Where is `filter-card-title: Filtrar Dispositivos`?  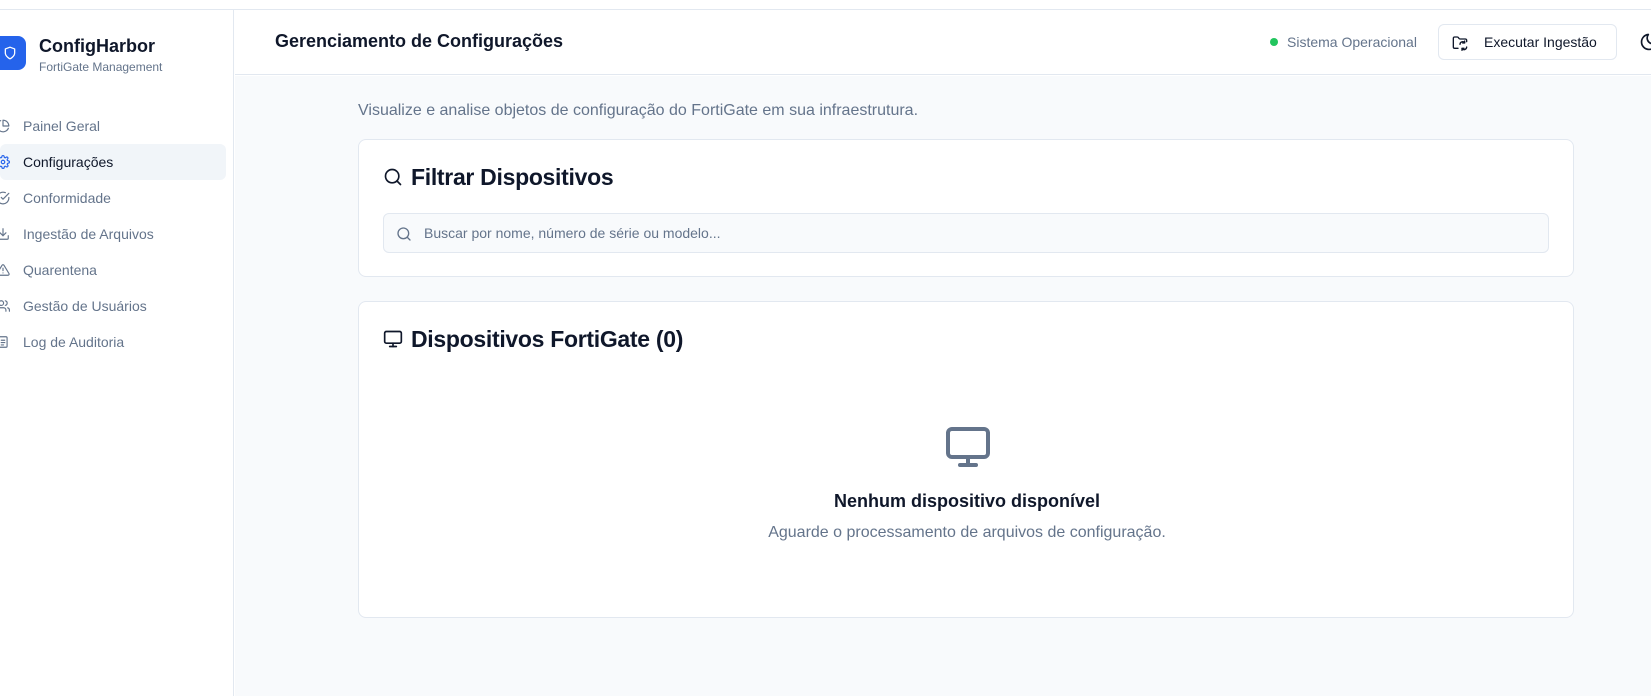
filter-card-title: Filtrar Dispositivos is located at coordinates (498, 177).